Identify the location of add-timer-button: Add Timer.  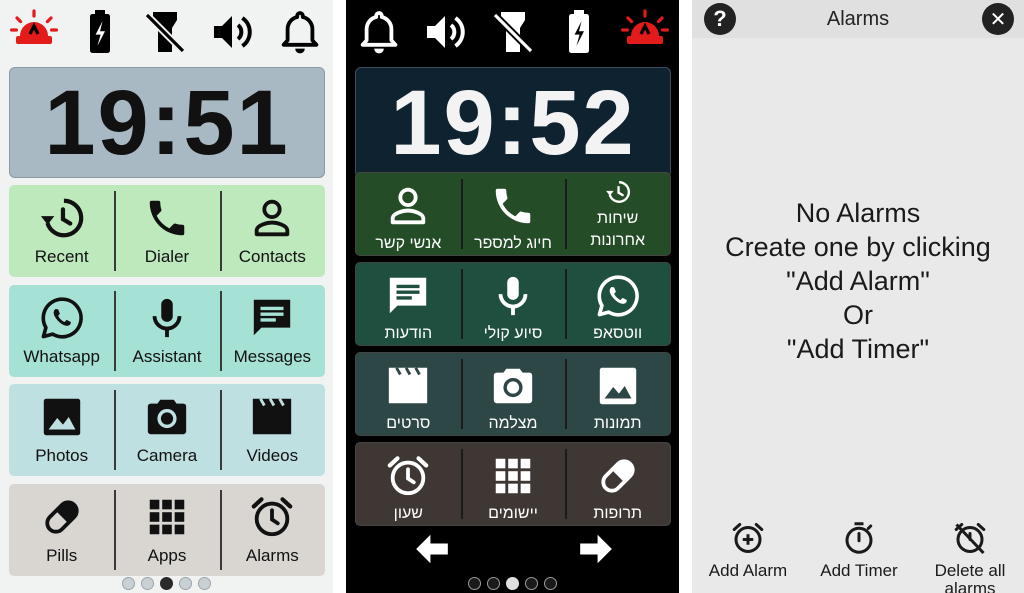
(859, 550).